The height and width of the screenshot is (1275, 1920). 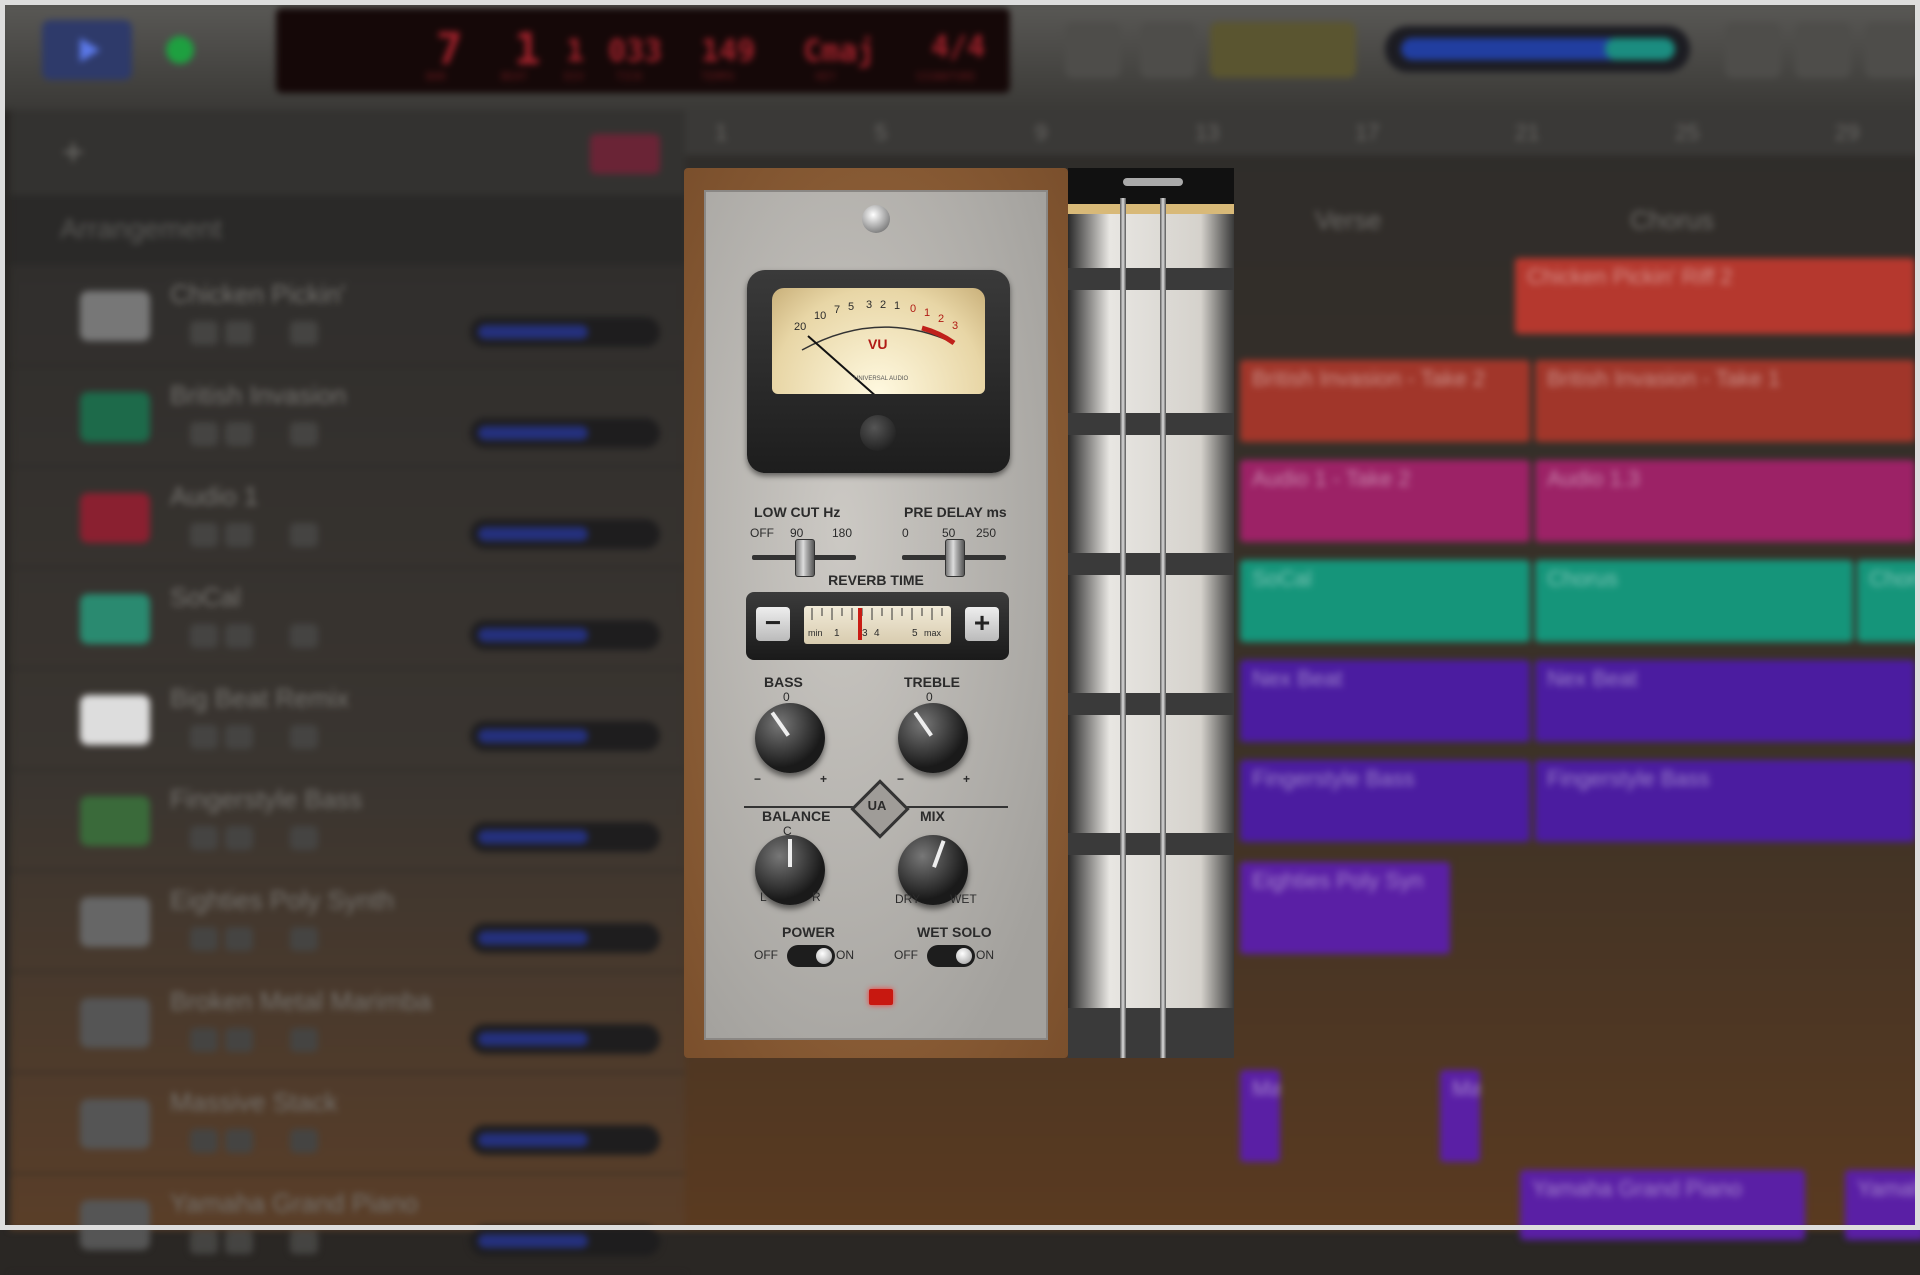 I want to click on track-row: Massive Stack, so click(x=347, y=1123).